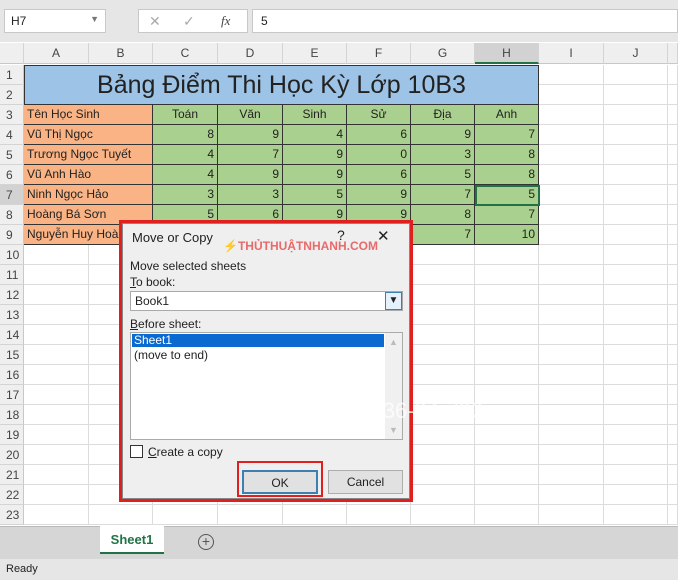  Describe the element at coordinates (12, 275) in the screenshot. I see `row-header-11: 11` at that location.